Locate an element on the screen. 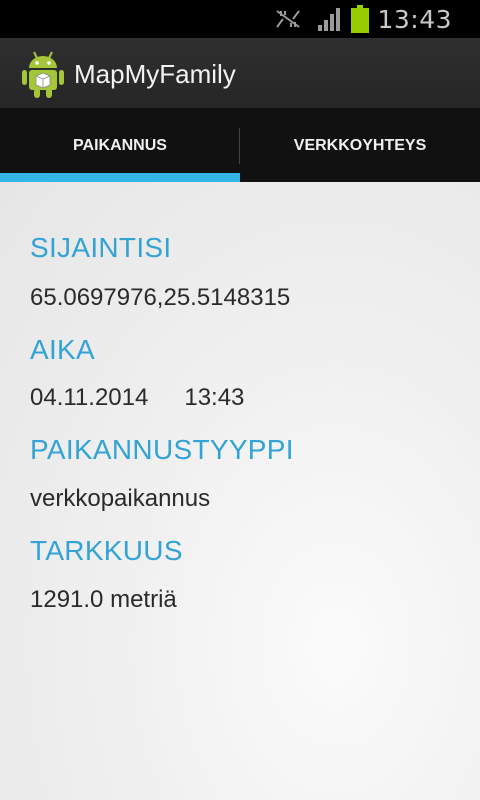 Image resolution: width=480 pixels, height=800 pixels. type-value: verkkopaikannus is located at coordinates (120, 498).